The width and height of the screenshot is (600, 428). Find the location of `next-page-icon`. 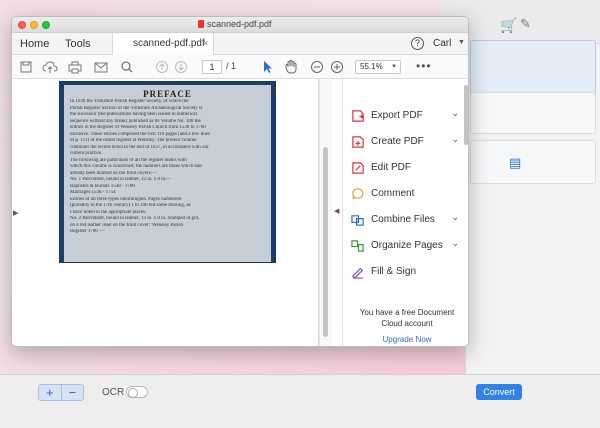

next-page-icon is located at coordinates (181, 67).